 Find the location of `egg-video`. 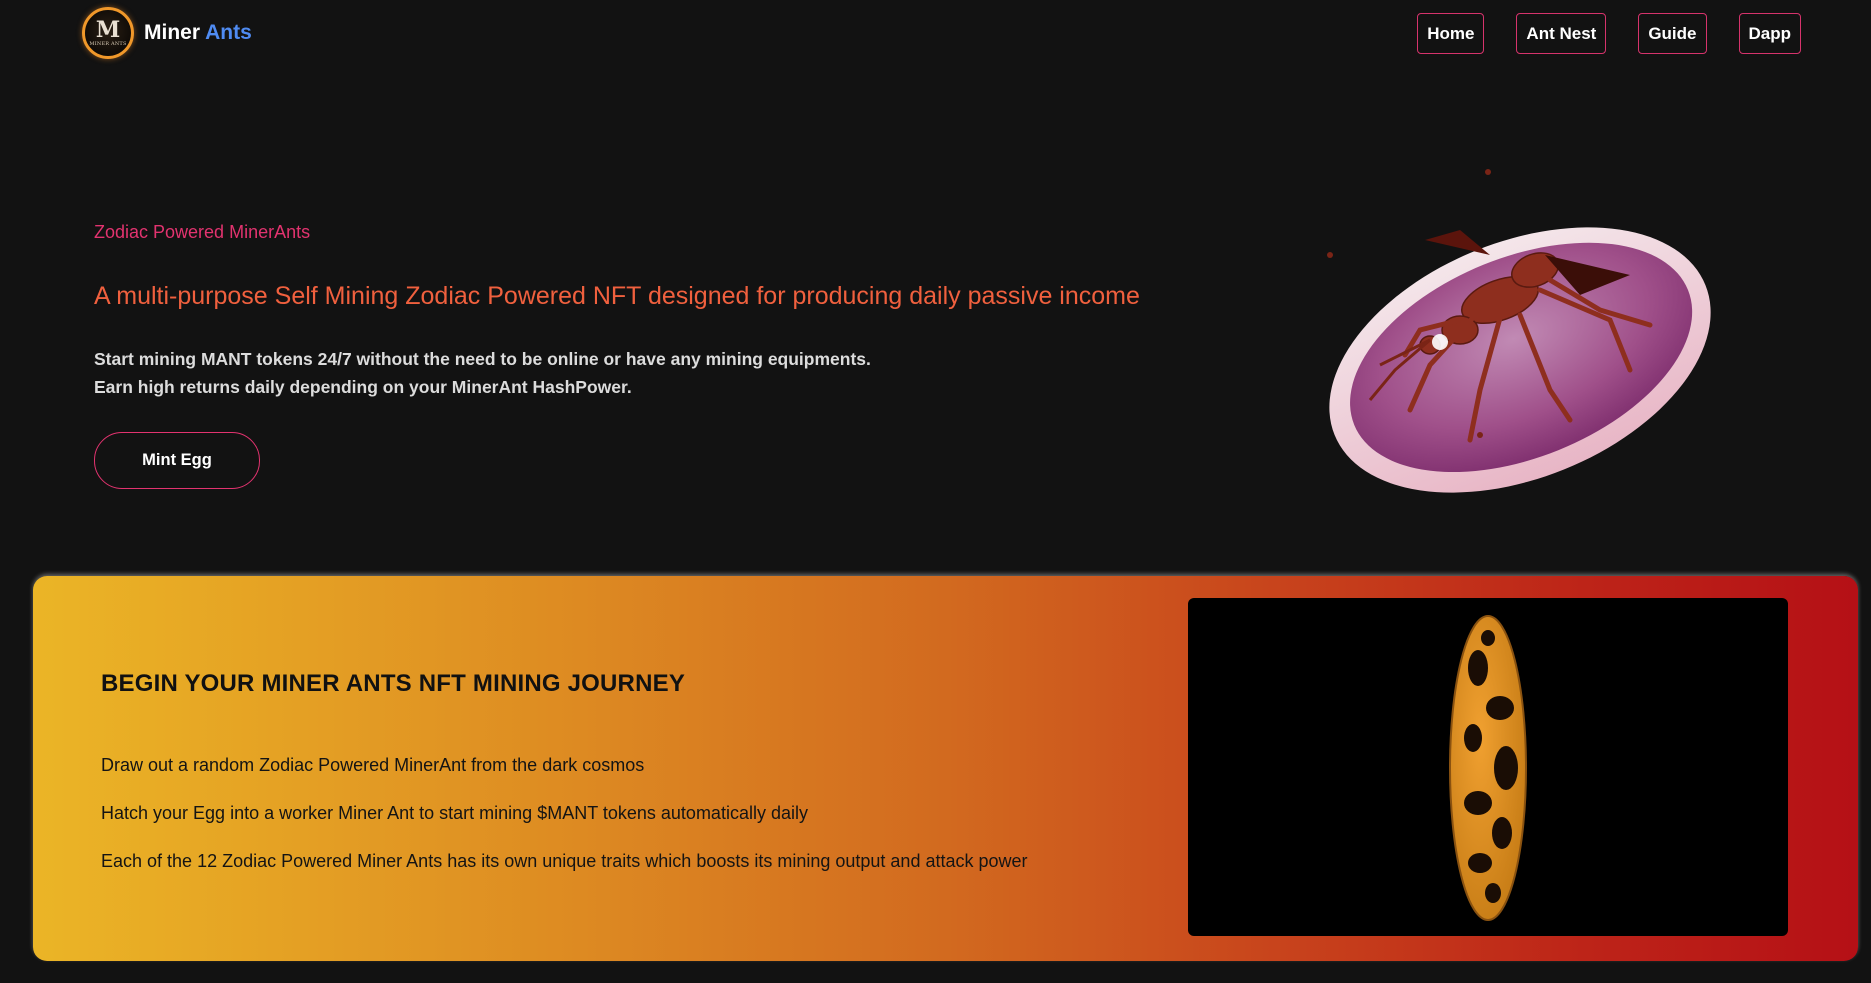

egg-video is located at coordinates (1488, 767).